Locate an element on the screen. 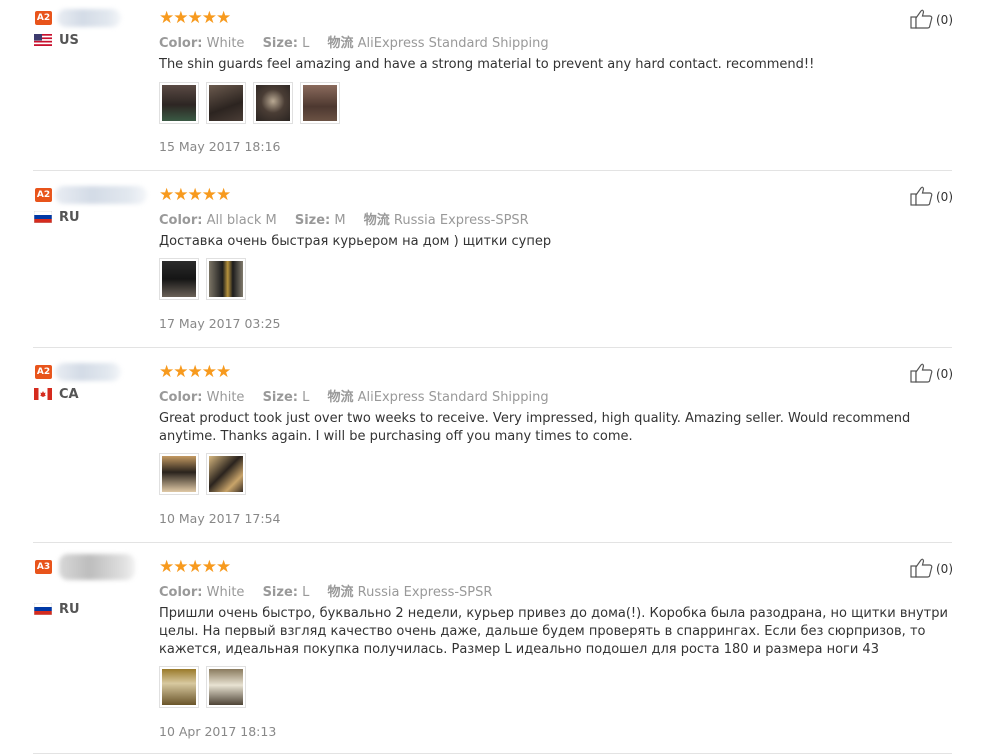  review-date: 15 May 2017 18:16 is located at coordinates (220, 146).